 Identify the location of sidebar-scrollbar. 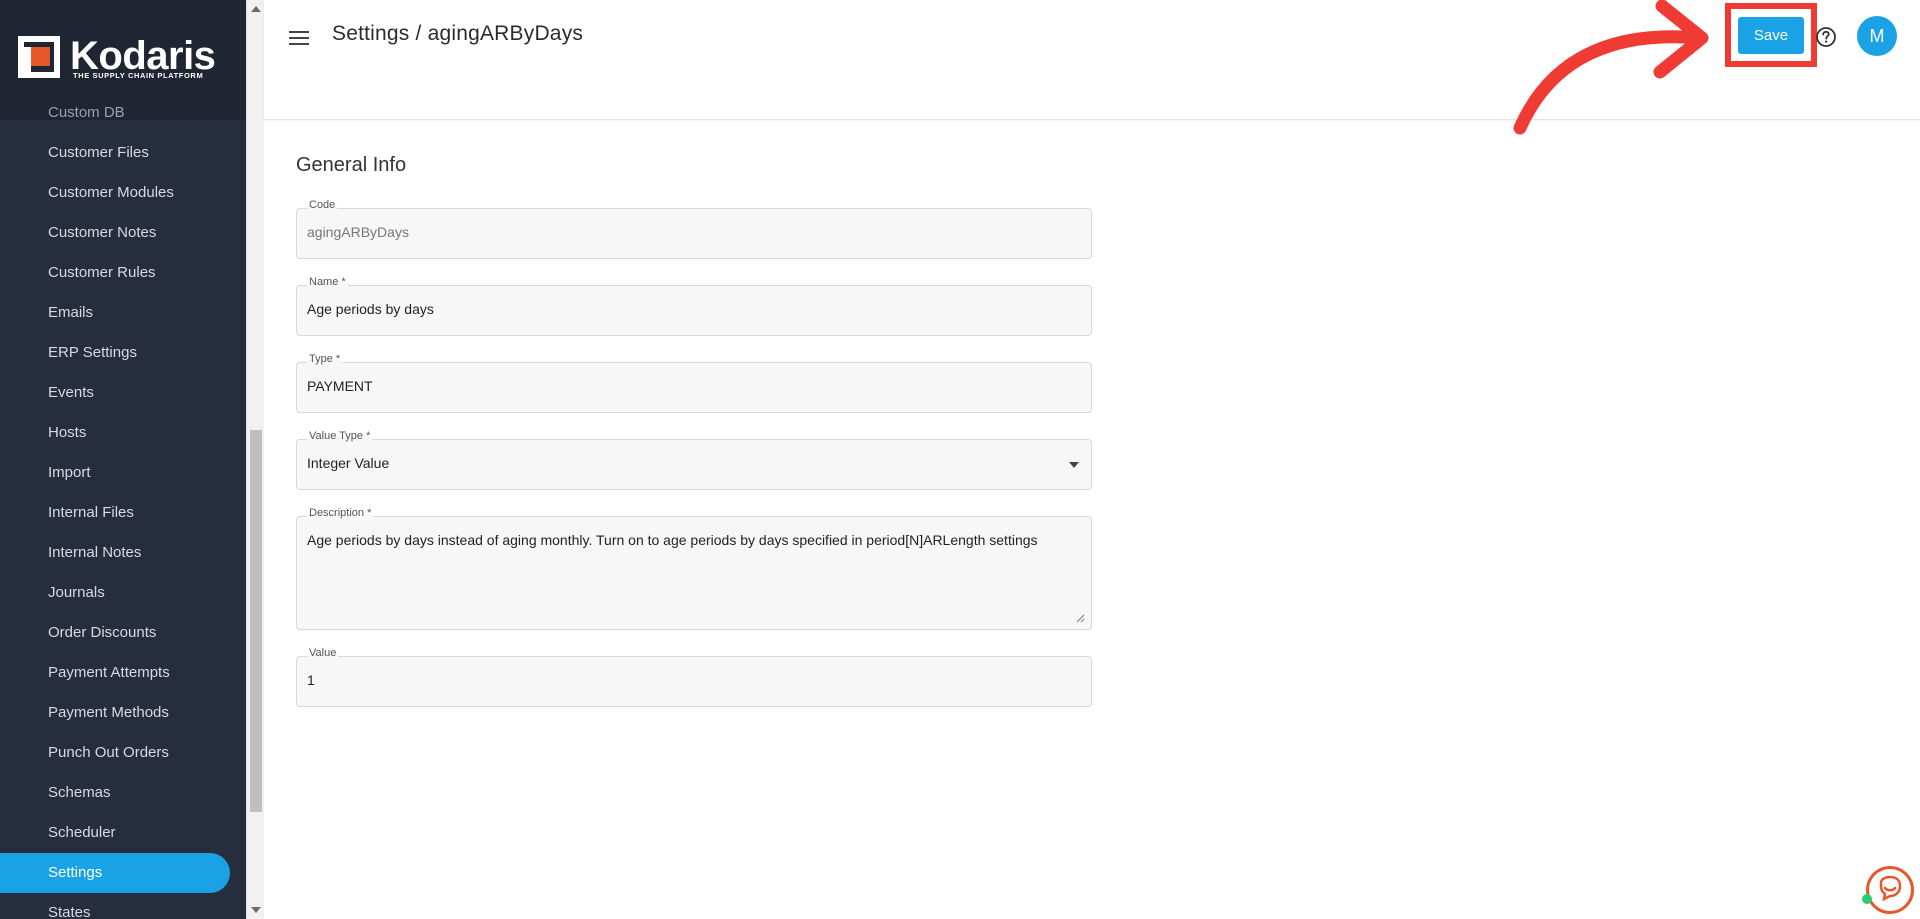
(255, 459).